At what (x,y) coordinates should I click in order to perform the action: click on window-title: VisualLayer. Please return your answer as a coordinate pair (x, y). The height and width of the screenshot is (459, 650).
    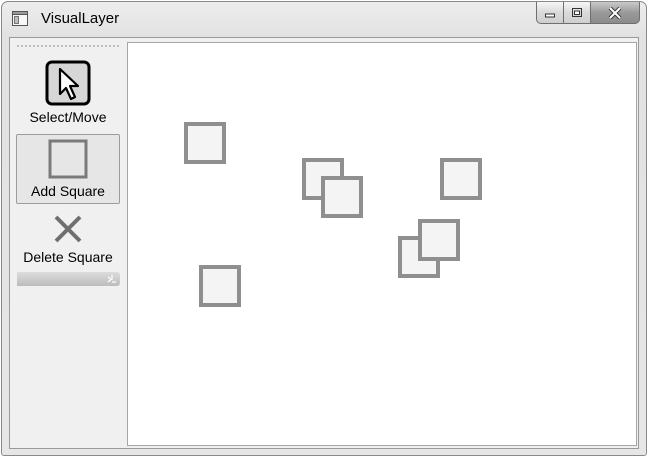
    Looking at the image, I should click on (80, 18).